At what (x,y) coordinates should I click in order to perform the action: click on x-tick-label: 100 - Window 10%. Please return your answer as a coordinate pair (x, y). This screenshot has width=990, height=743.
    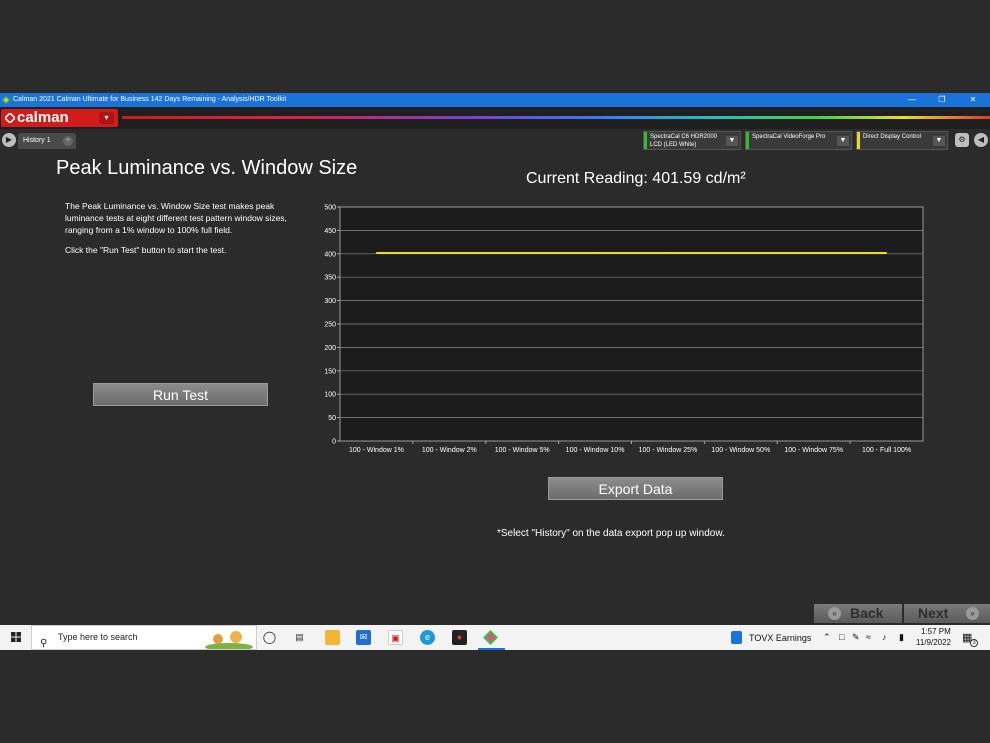
    Looking at the image, I should click on (595, 450).